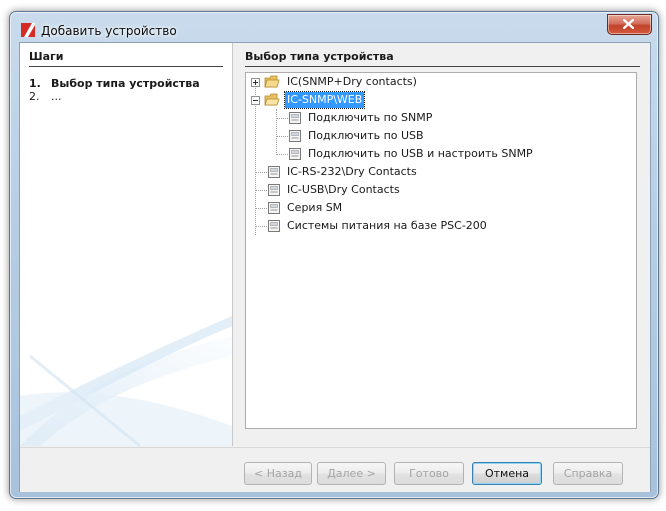  Describe the element at coordinates (319, 56) in the screenshot. I see `content-title: Выбор типа устройства` at that location.